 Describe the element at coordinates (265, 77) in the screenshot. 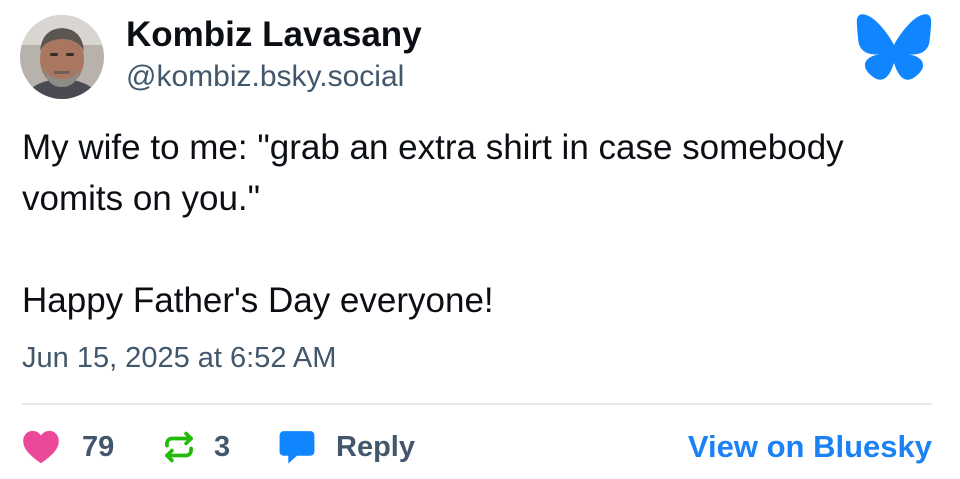

I see `author-handle: @kombiz.bsky.social` at that location.